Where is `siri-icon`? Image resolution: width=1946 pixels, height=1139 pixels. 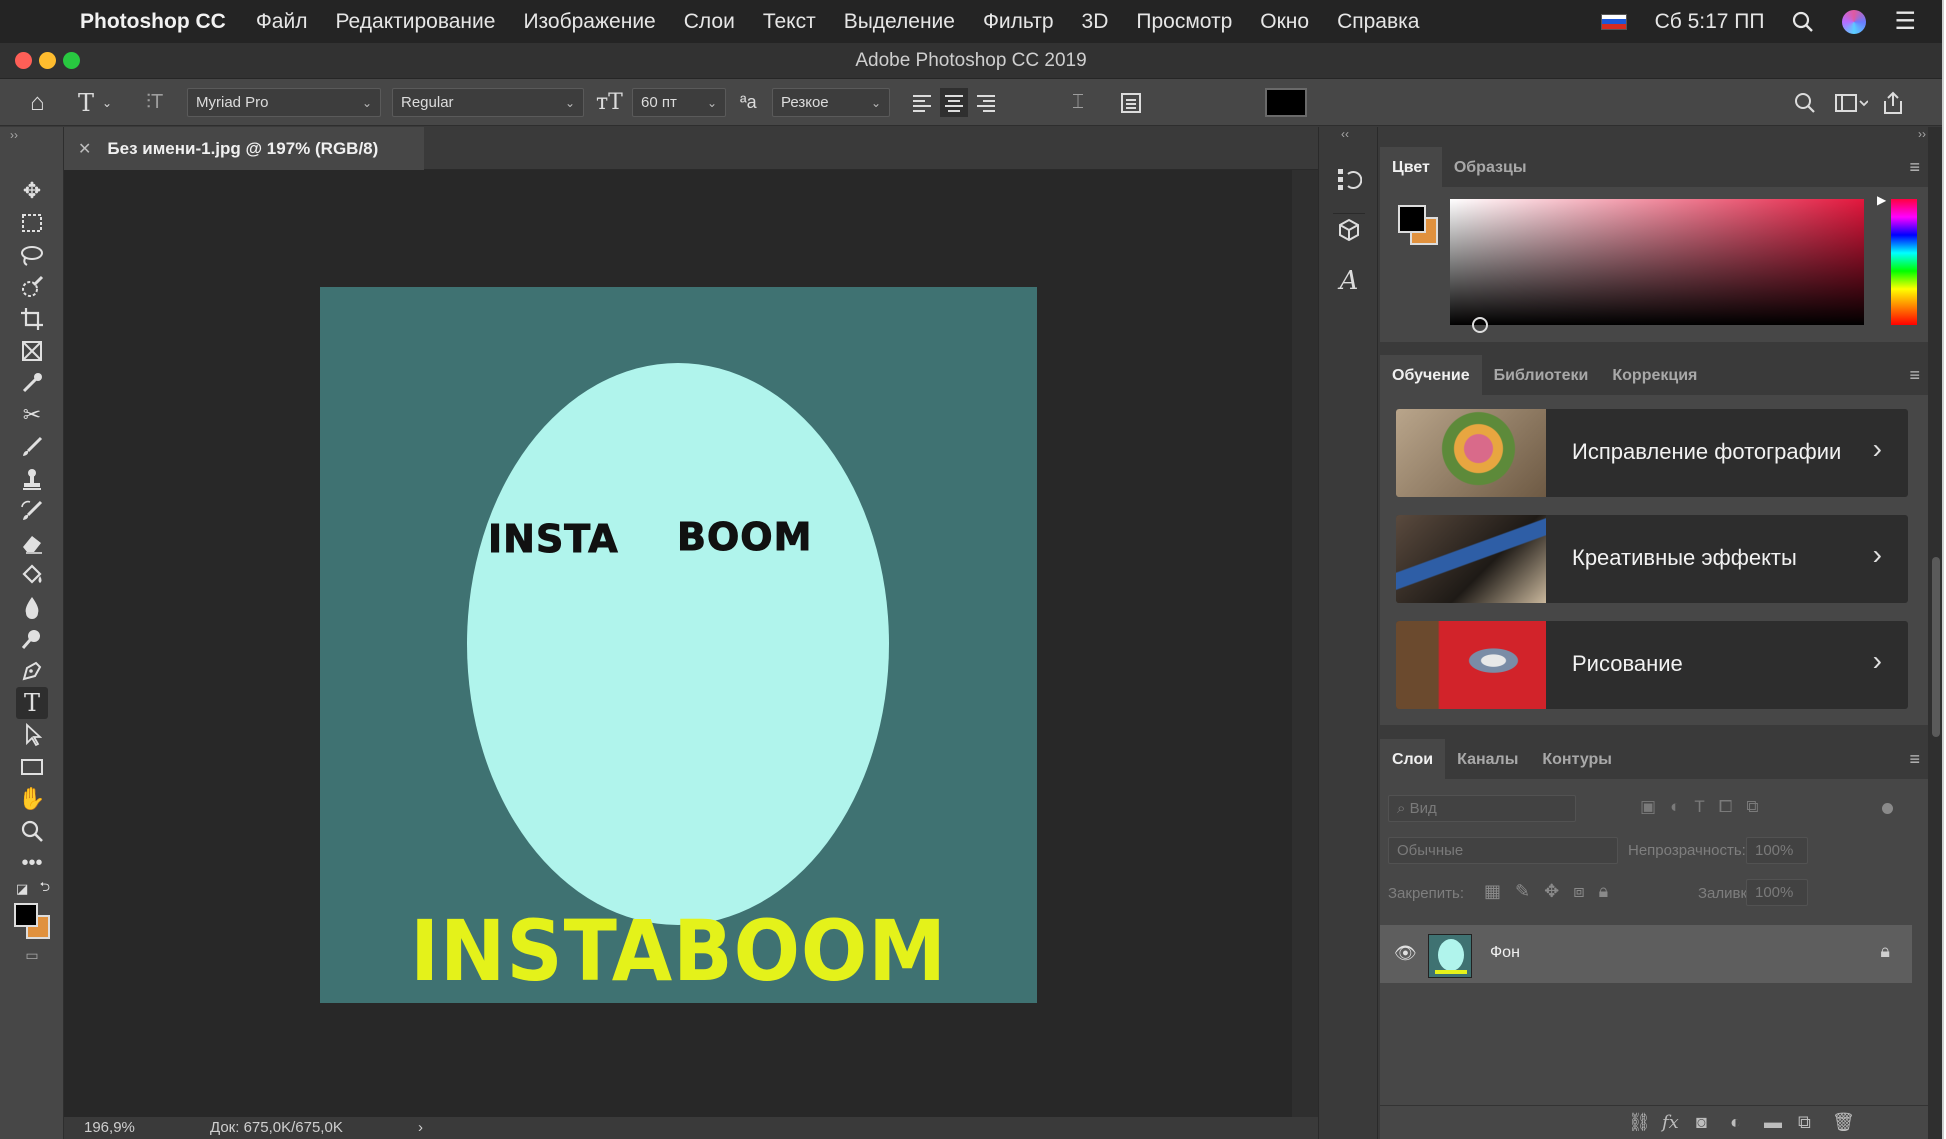
siri-icon is located at coordinates (1854, 21).